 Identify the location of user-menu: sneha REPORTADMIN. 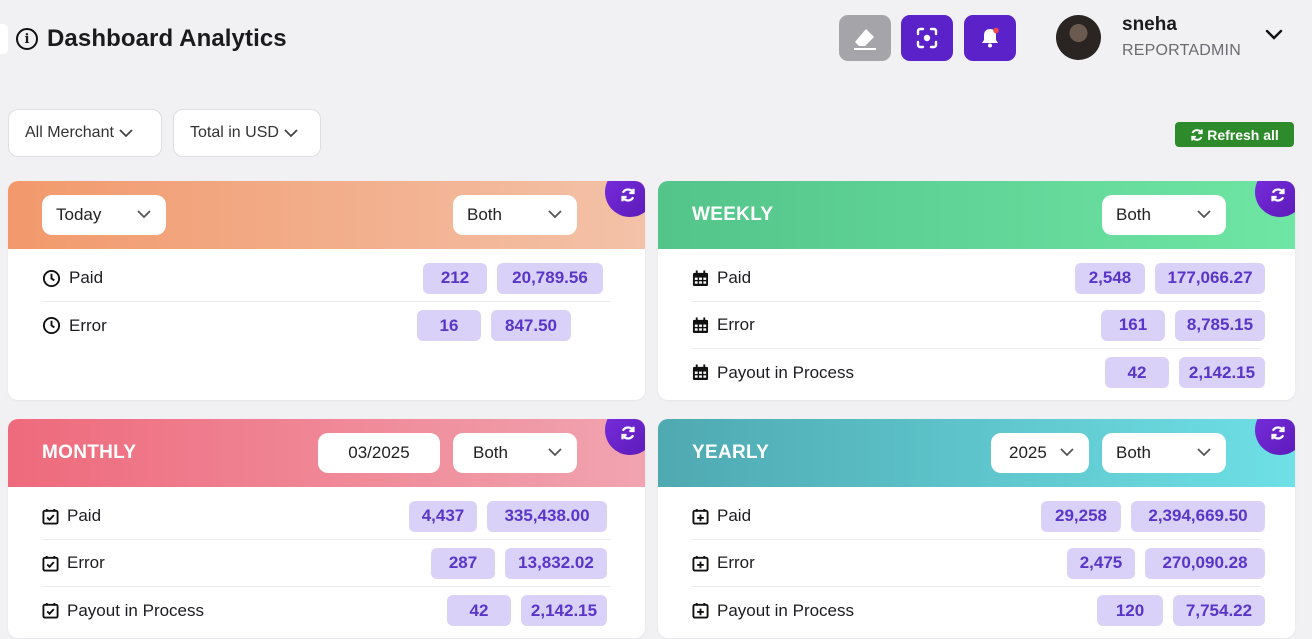
(1148, 37).